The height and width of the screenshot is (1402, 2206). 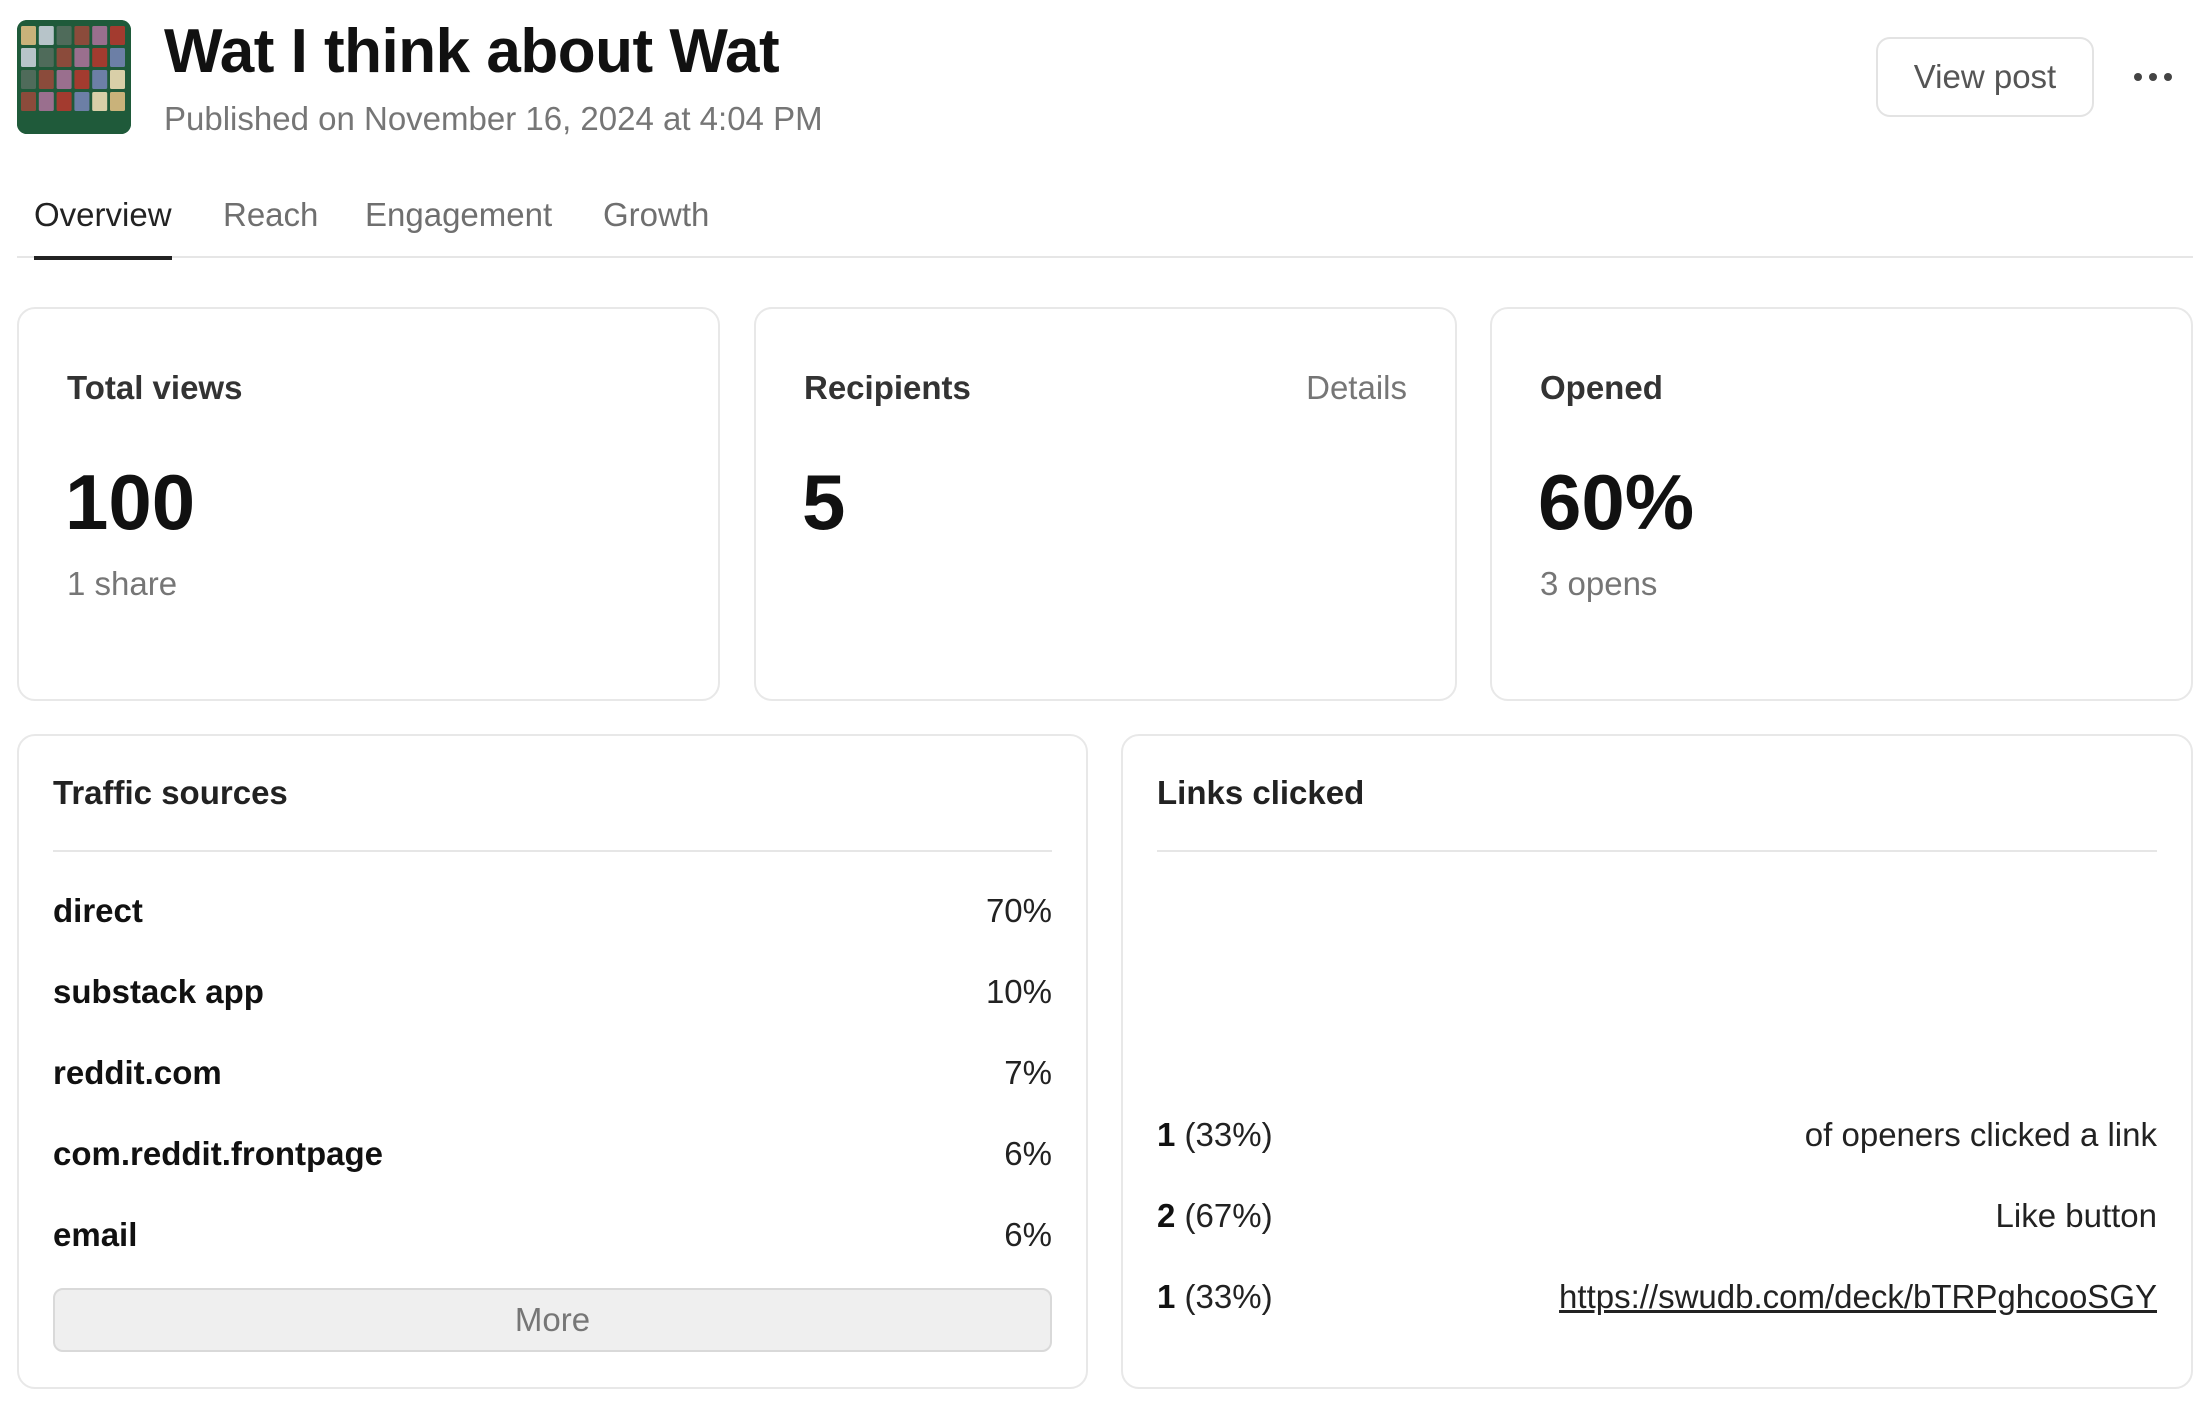 I want to click on stat-sub: 1 share, so click(x=122, y=583).